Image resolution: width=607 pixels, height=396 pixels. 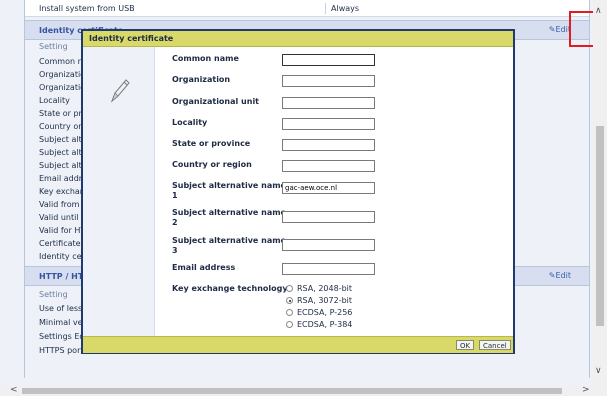 What do you see at coordinates (62, 322) in the screenshot?
I see `http-row: Minimal ver` at bounding box center [62, 322].